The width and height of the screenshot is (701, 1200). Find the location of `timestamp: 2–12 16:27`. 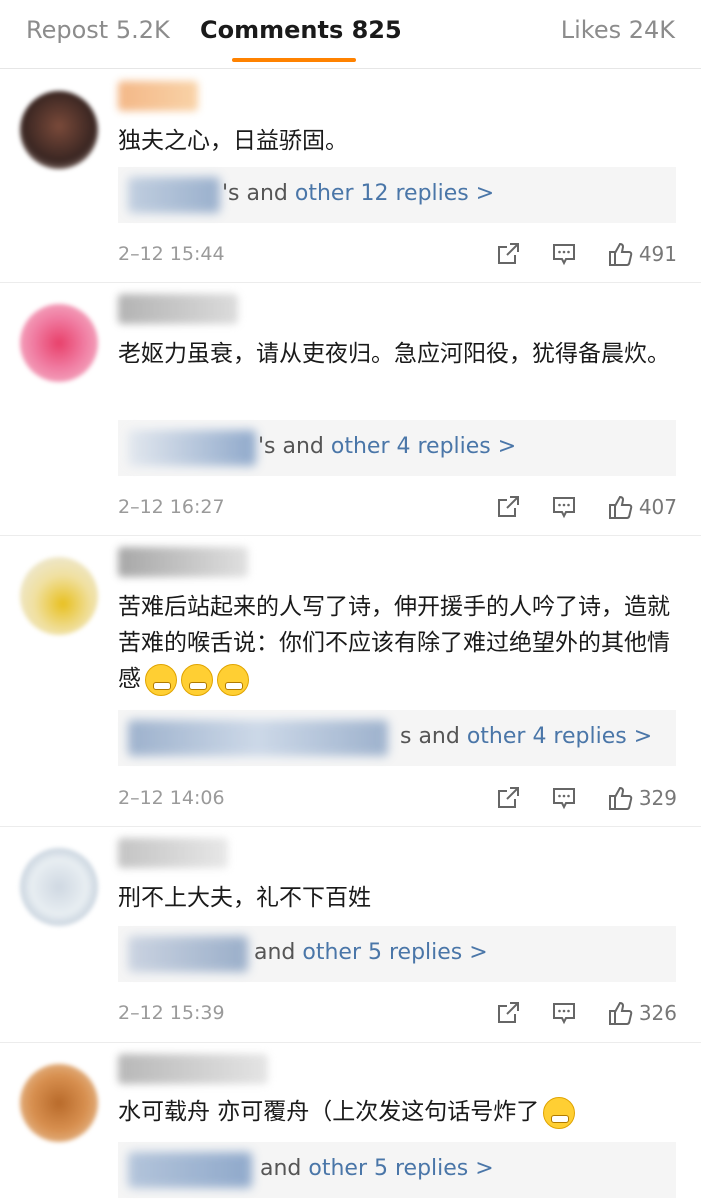

timestamp: 2–12 16:27 is located at coordinates (171, 507).